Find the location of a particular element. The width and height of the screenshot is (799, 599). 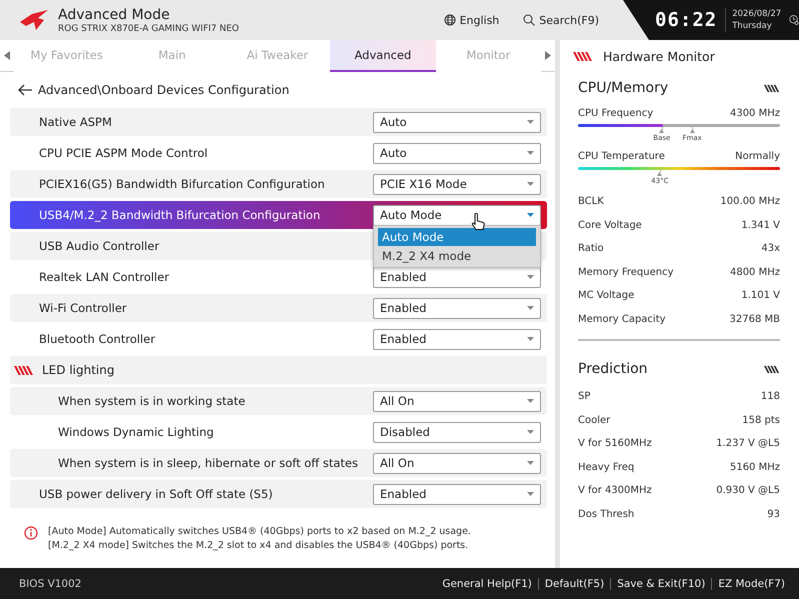

help-text: [M.2_2 X4 mode] Switches the M.2_2 slot to x4 and disables the USB4® (40Gbps) ports. is located at coordinates (259, 545).